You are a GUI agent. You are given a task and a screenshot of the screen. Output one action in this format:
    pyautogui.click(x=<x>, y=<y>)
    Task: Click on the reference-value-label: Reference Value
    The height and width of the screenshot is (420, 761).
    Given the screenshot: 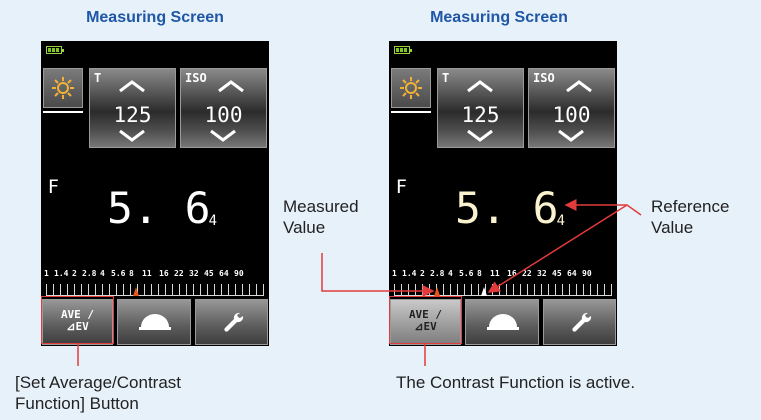 What is the action you would take?
    pyautogui.click(x=690, y=217)
    